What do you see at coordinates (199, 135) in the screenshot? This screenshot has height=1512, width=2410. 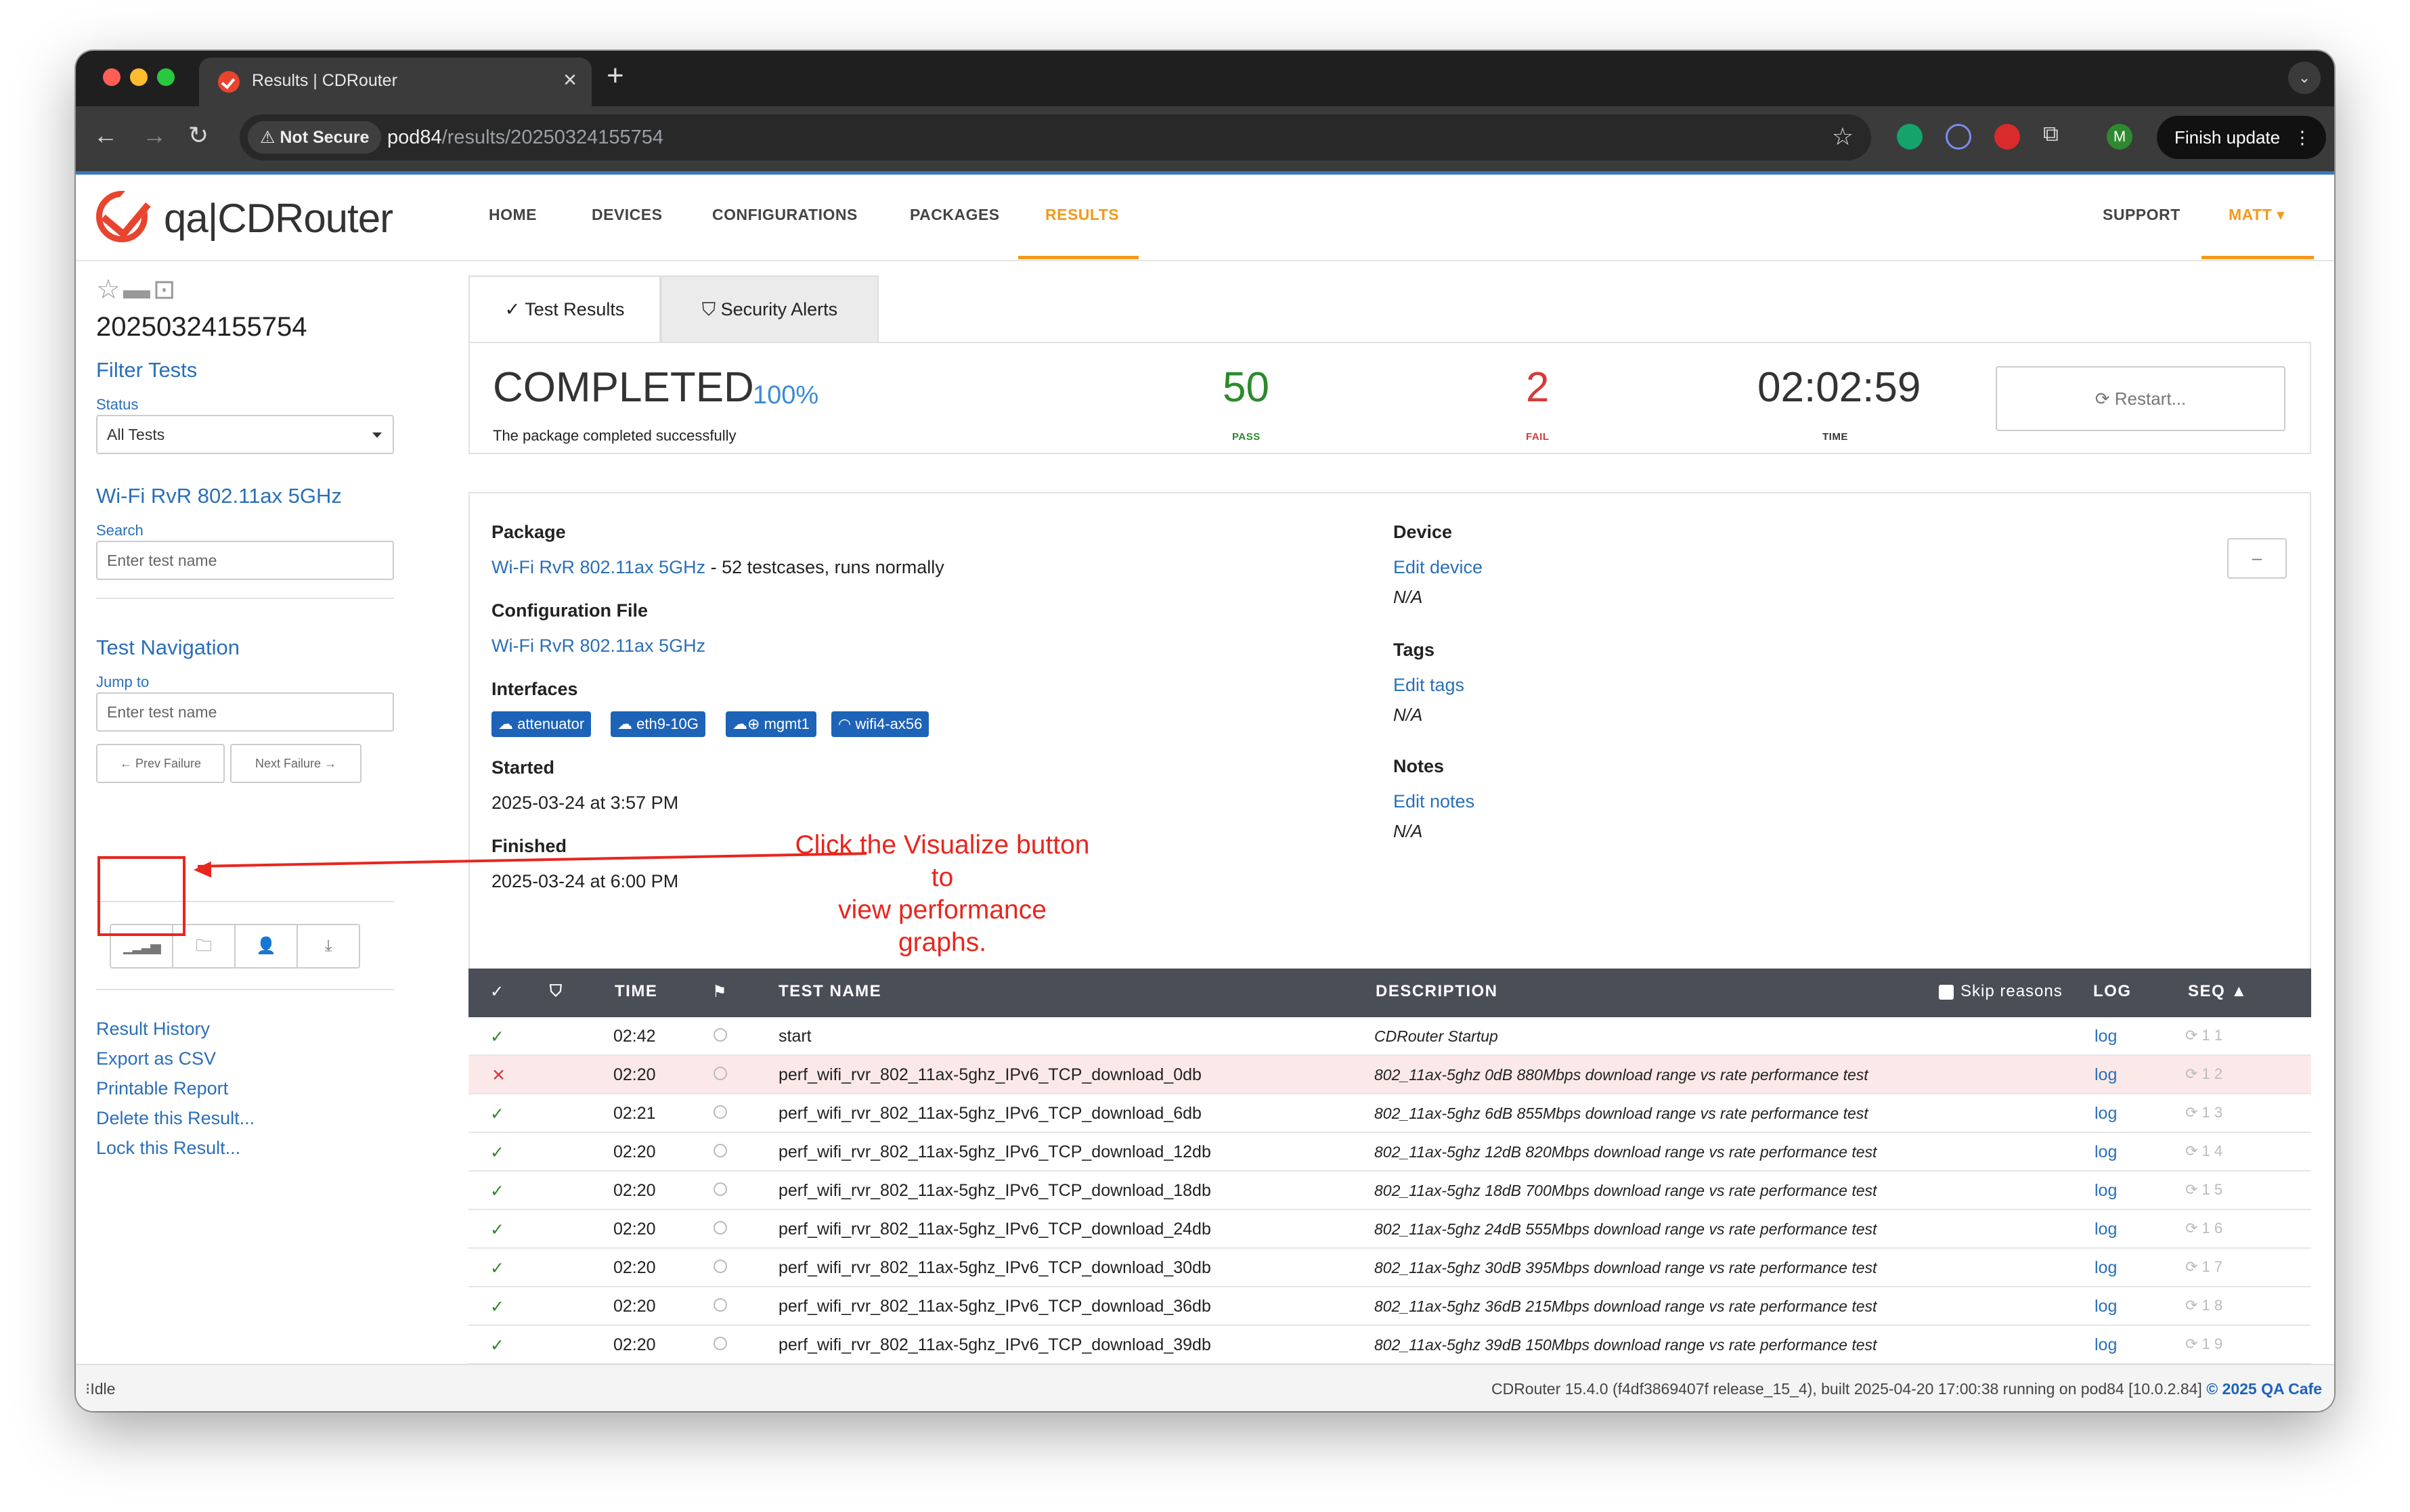 I see `reload-icon: ↻` at bounding box center [199, 135].